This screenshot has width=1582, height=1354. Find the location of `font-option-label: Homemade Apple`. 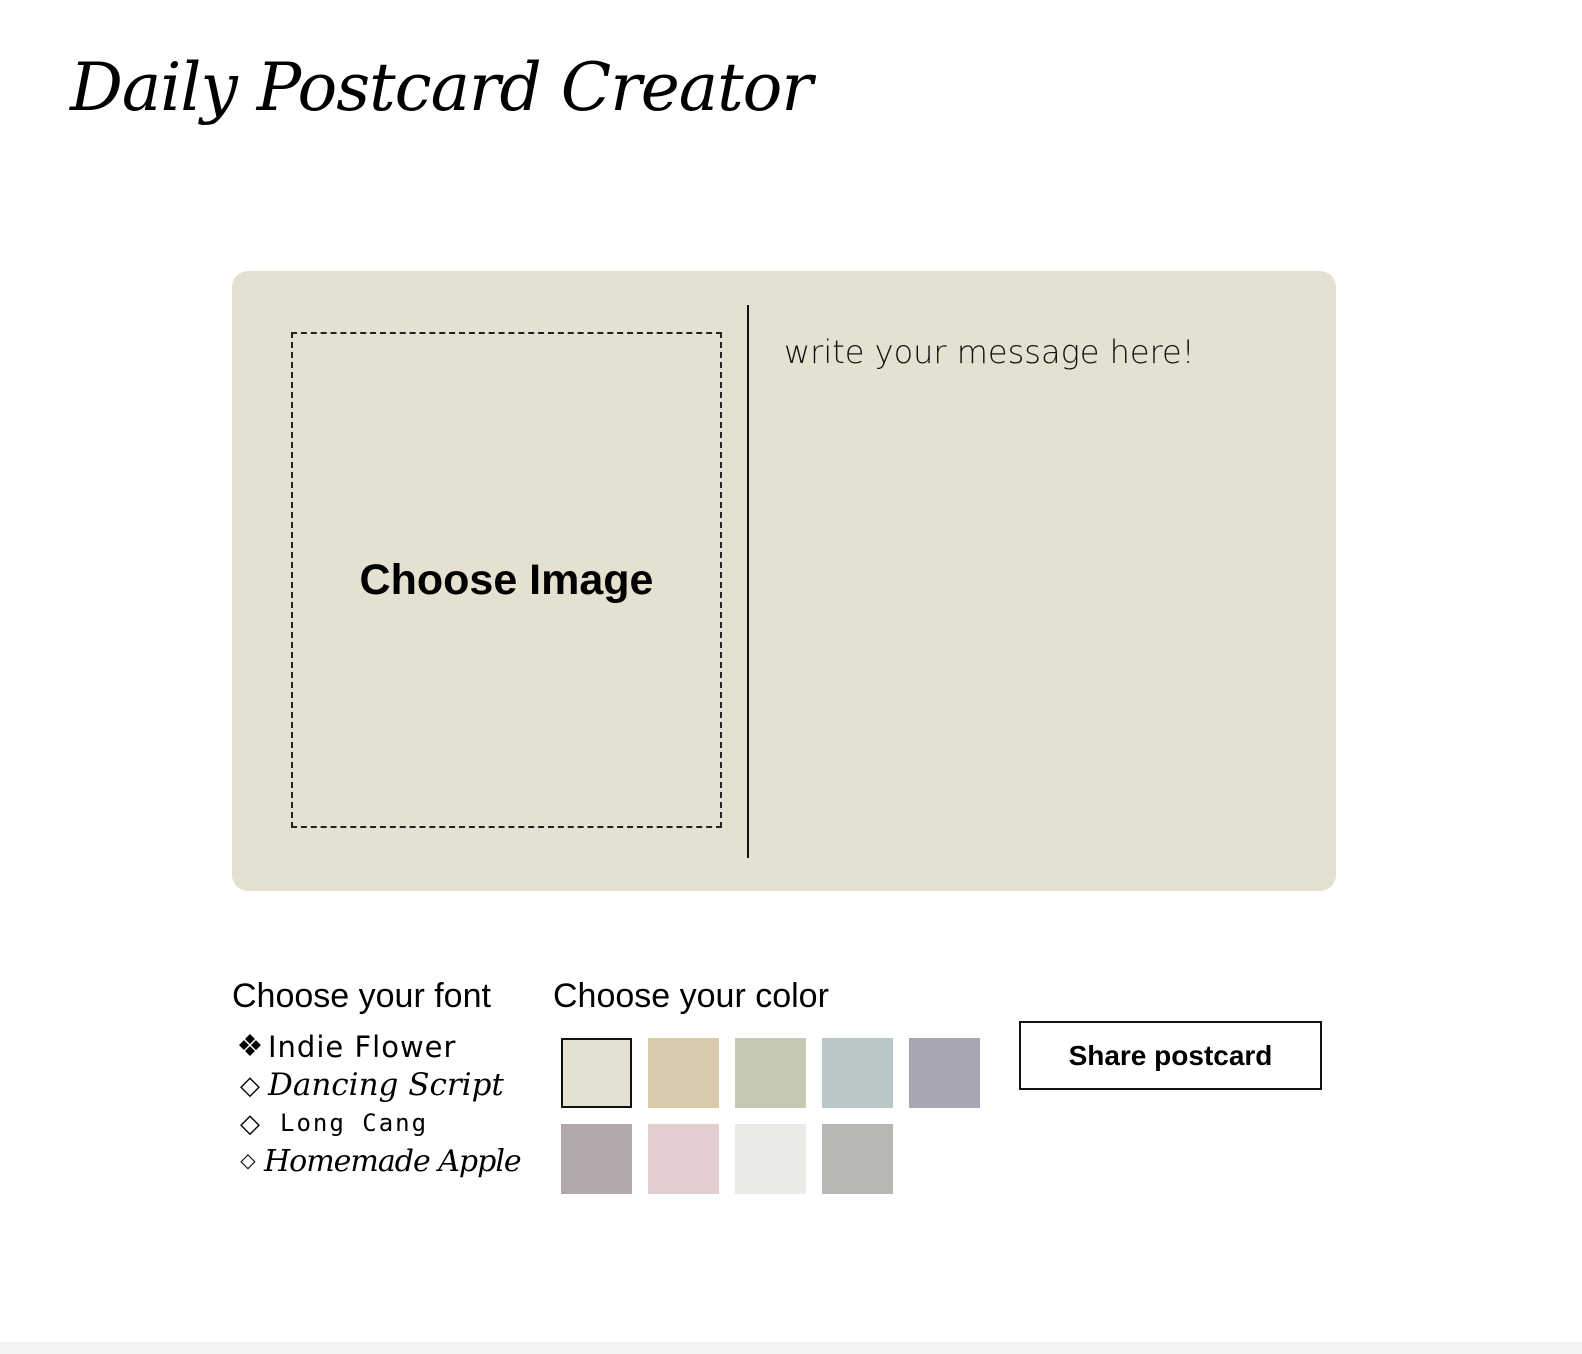

font-option-label: Homemade Apple is located at coordinates (393, 1161).